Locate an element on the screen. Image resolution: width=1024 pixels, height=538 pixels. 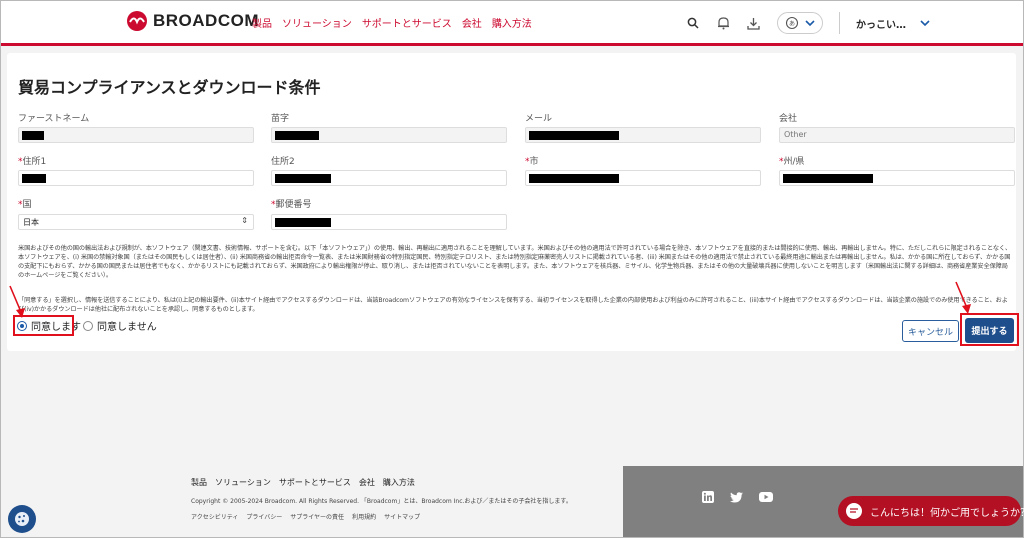
youtube-icon is located at coordinates (766, 497).